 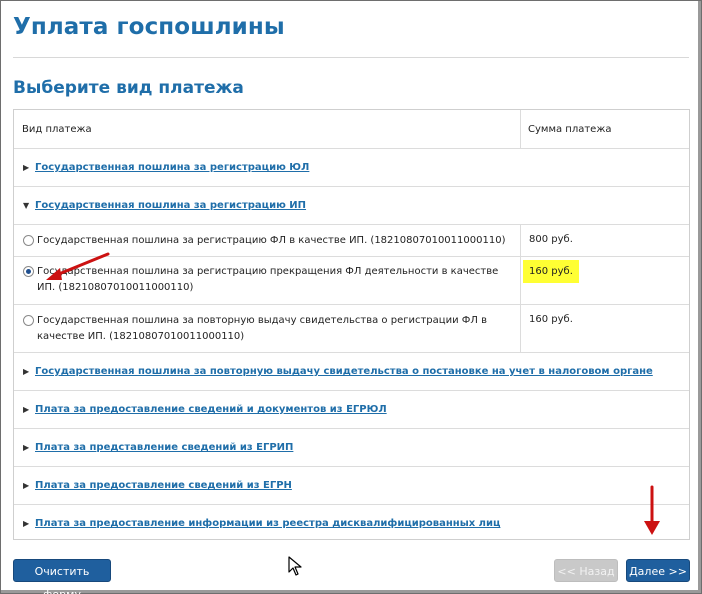 I want to click on radio-button-selected, so click(x=28, y=271).